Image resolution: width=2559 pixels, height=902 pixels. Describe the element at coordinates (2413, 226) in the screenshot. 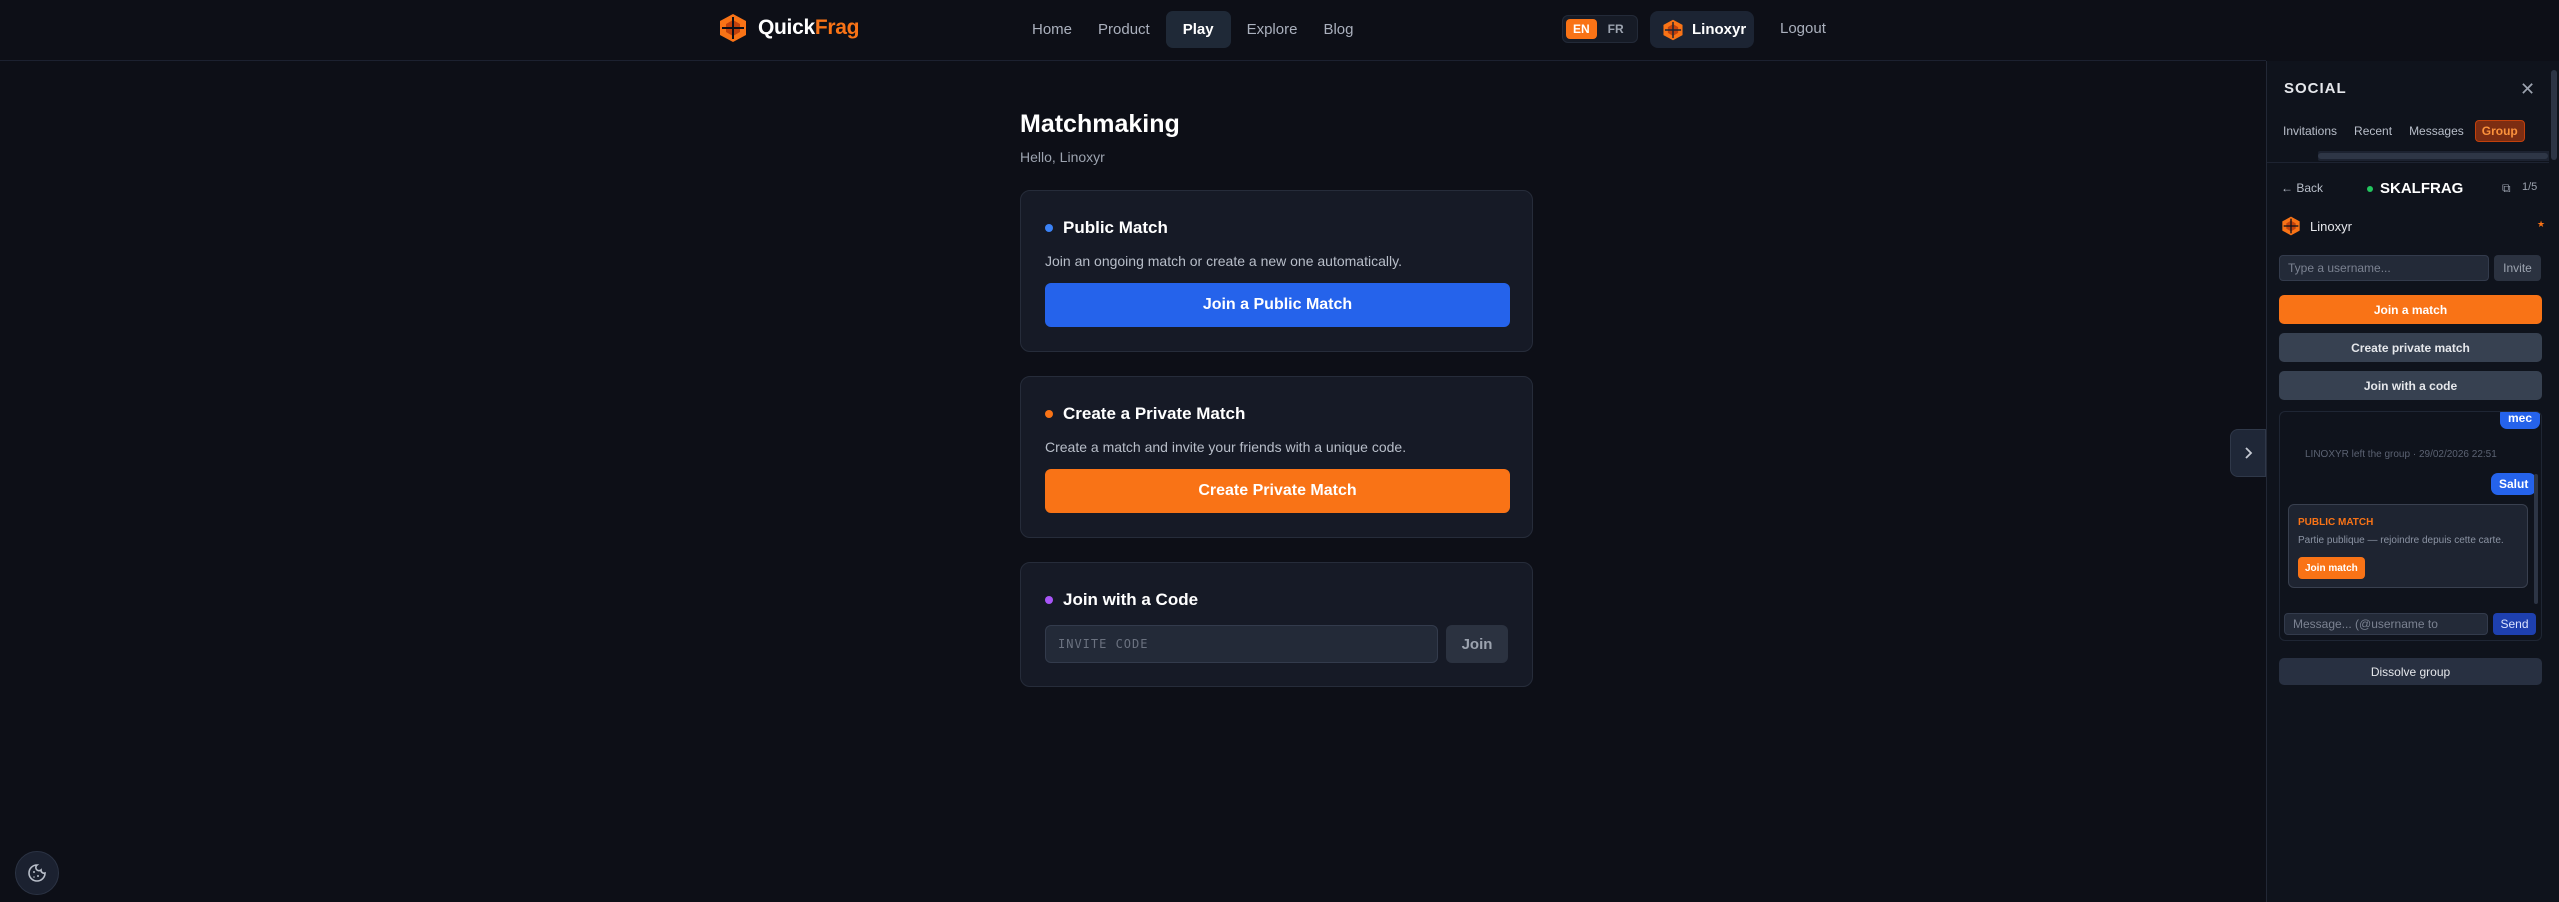

I see `group-member-row: Linoxyr ★` at that location.